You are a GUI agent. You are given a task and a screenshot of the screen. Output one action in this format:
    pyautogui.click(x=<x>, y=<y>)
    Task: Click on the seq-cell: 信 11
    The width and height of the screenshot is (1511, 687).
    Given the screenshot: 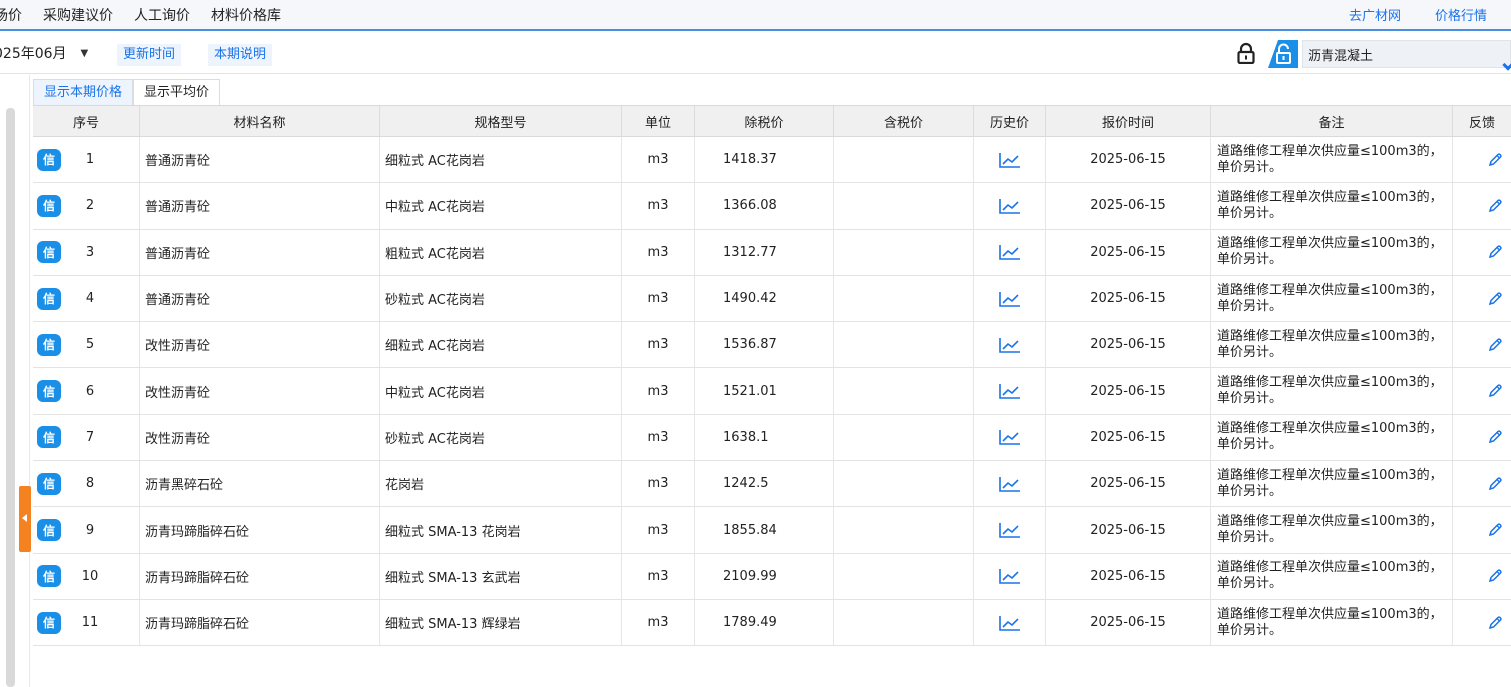 What is the action you would take?
    pyautogui.click(x=86, y=622)
    